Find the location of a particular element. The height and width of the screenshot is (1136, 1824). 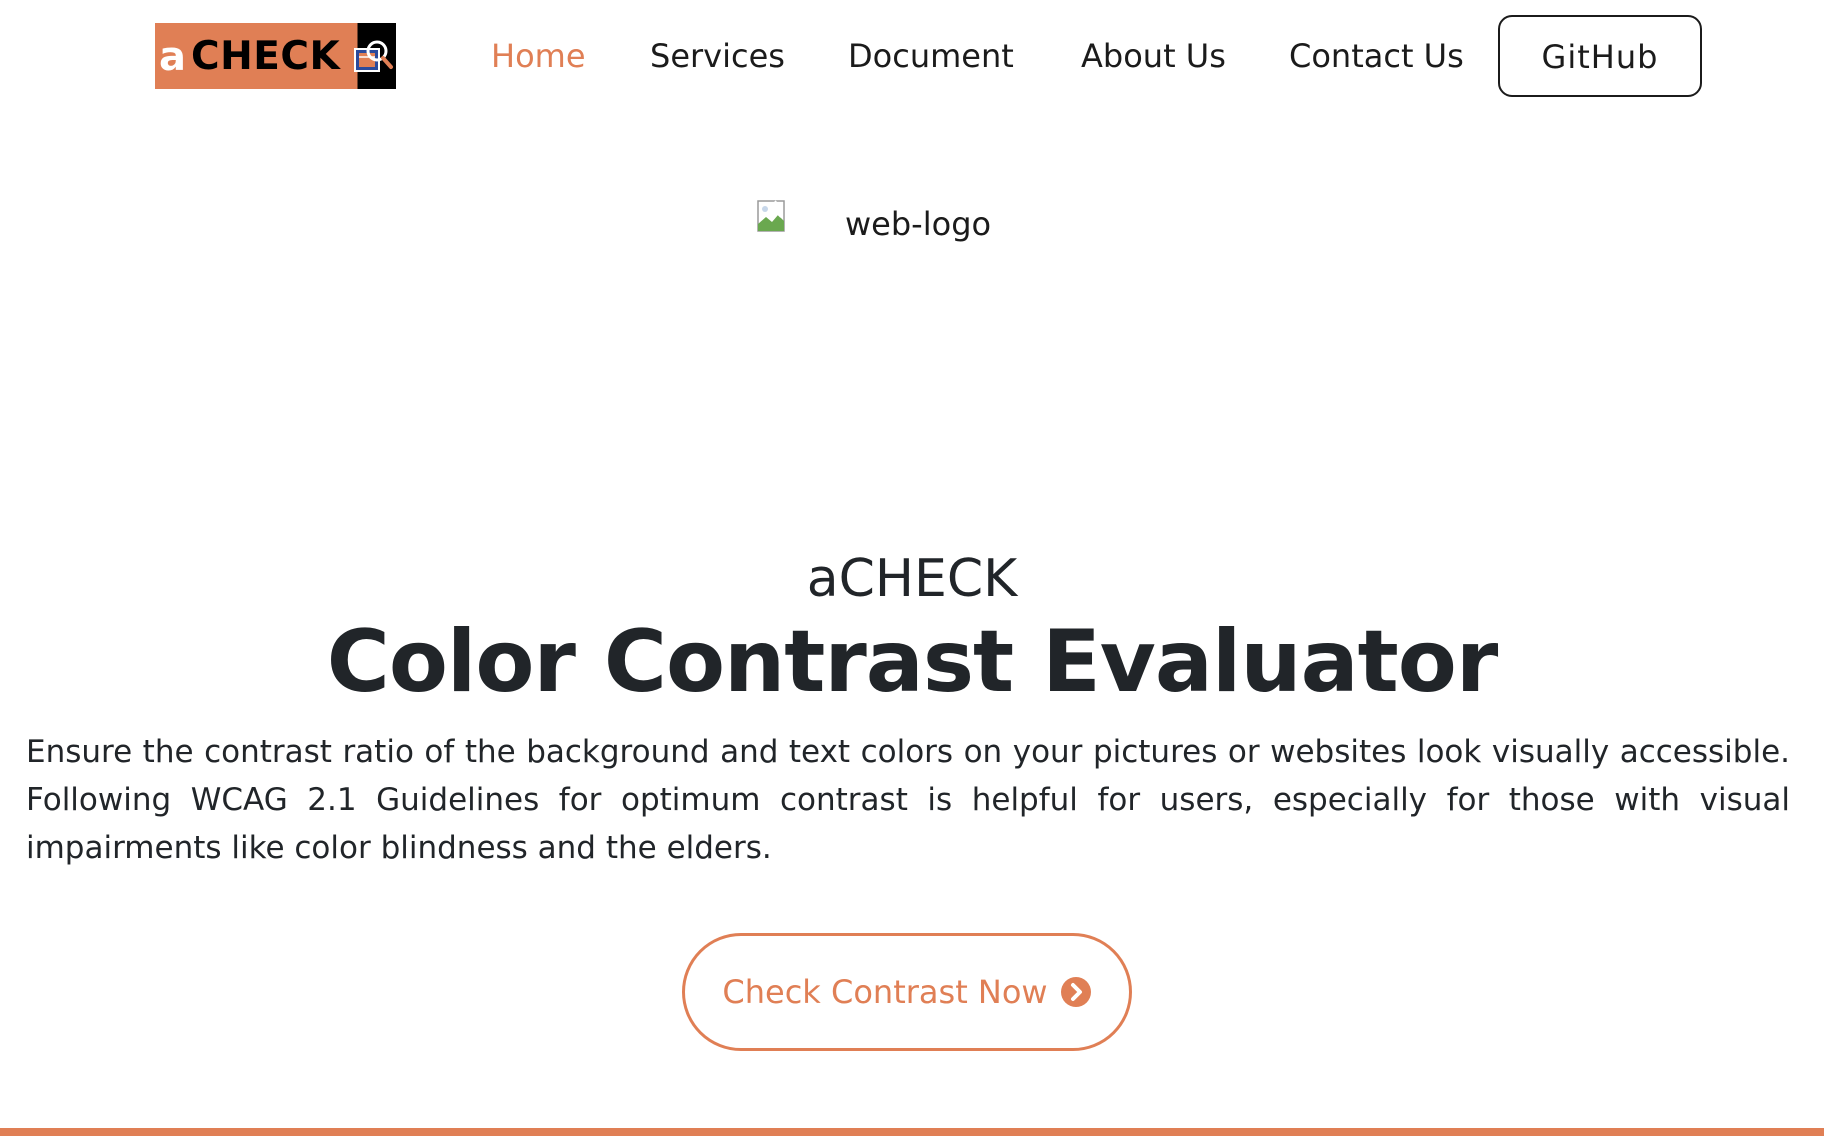

brand-logo: a CHECK is located at coordinates (275, 56).